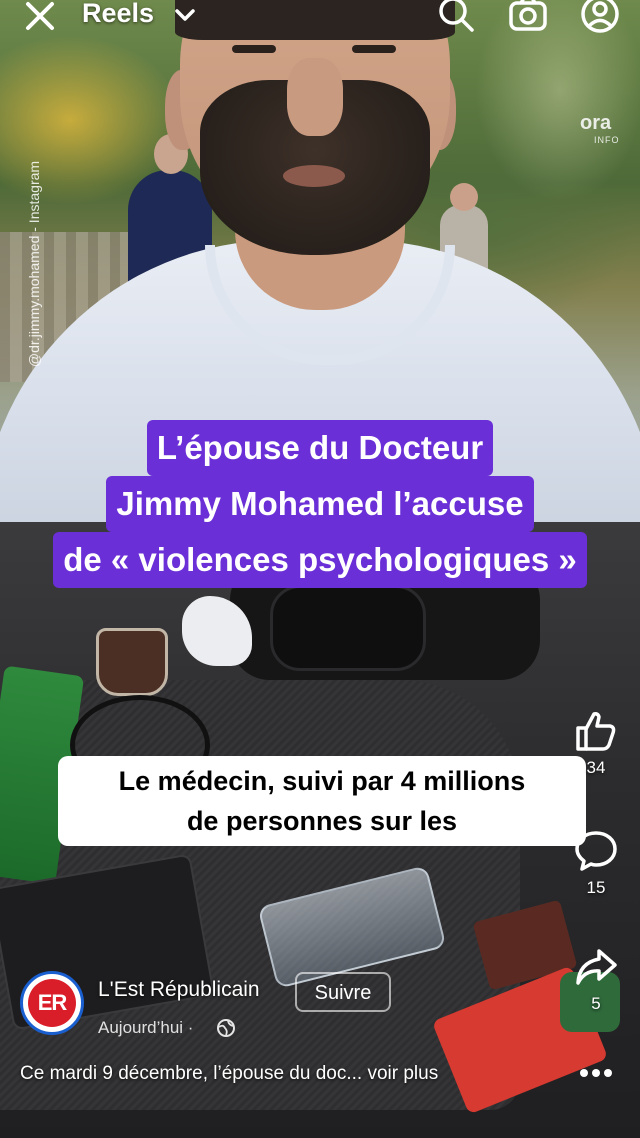  Describe the element at coordinates (320, 448) in the screenshot. I see `headline-line: L’épouse du Docteur` at that location.